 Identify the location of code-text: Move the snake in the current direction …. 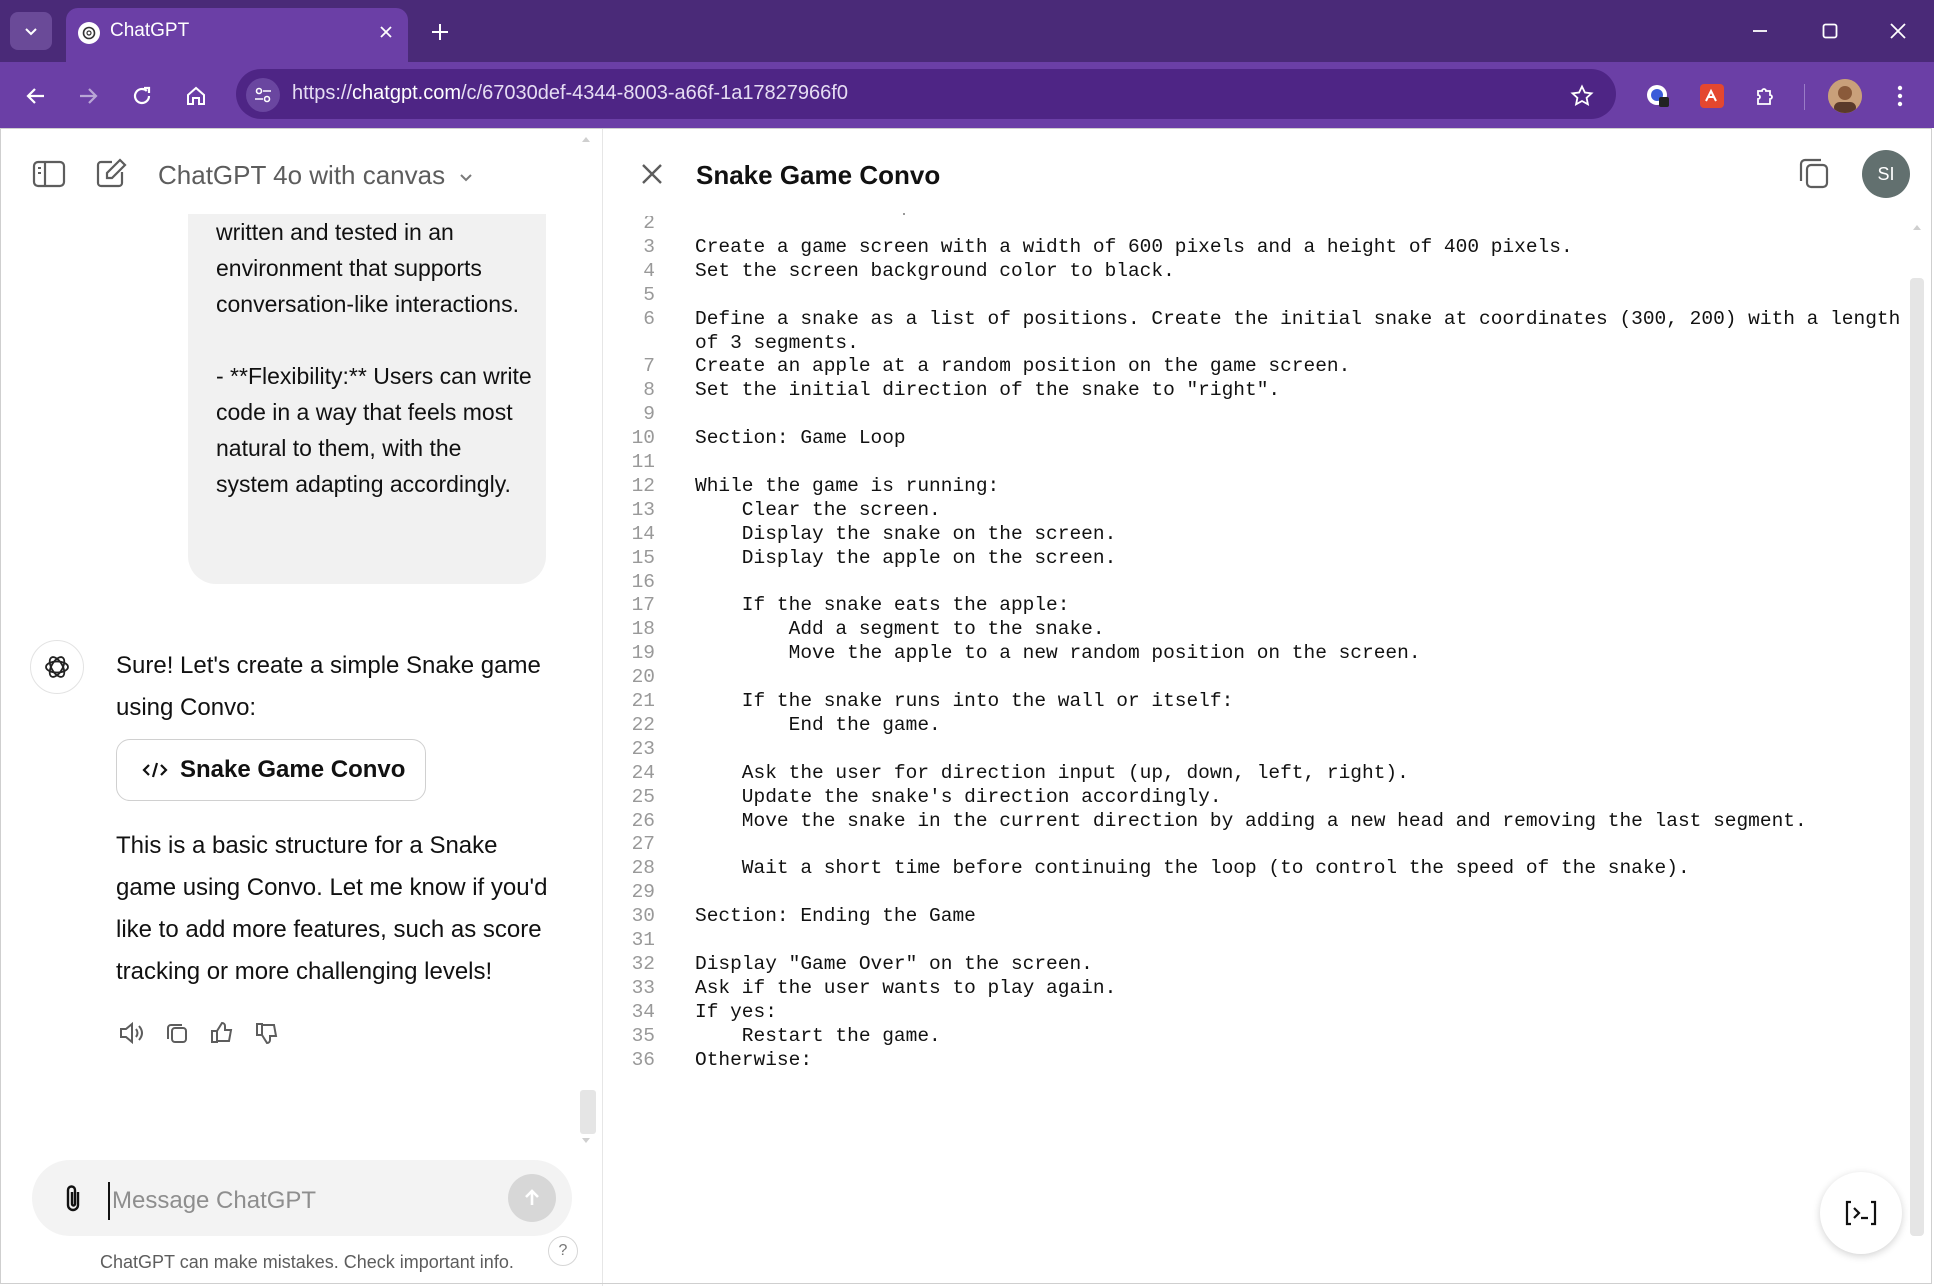
(1251, 820).